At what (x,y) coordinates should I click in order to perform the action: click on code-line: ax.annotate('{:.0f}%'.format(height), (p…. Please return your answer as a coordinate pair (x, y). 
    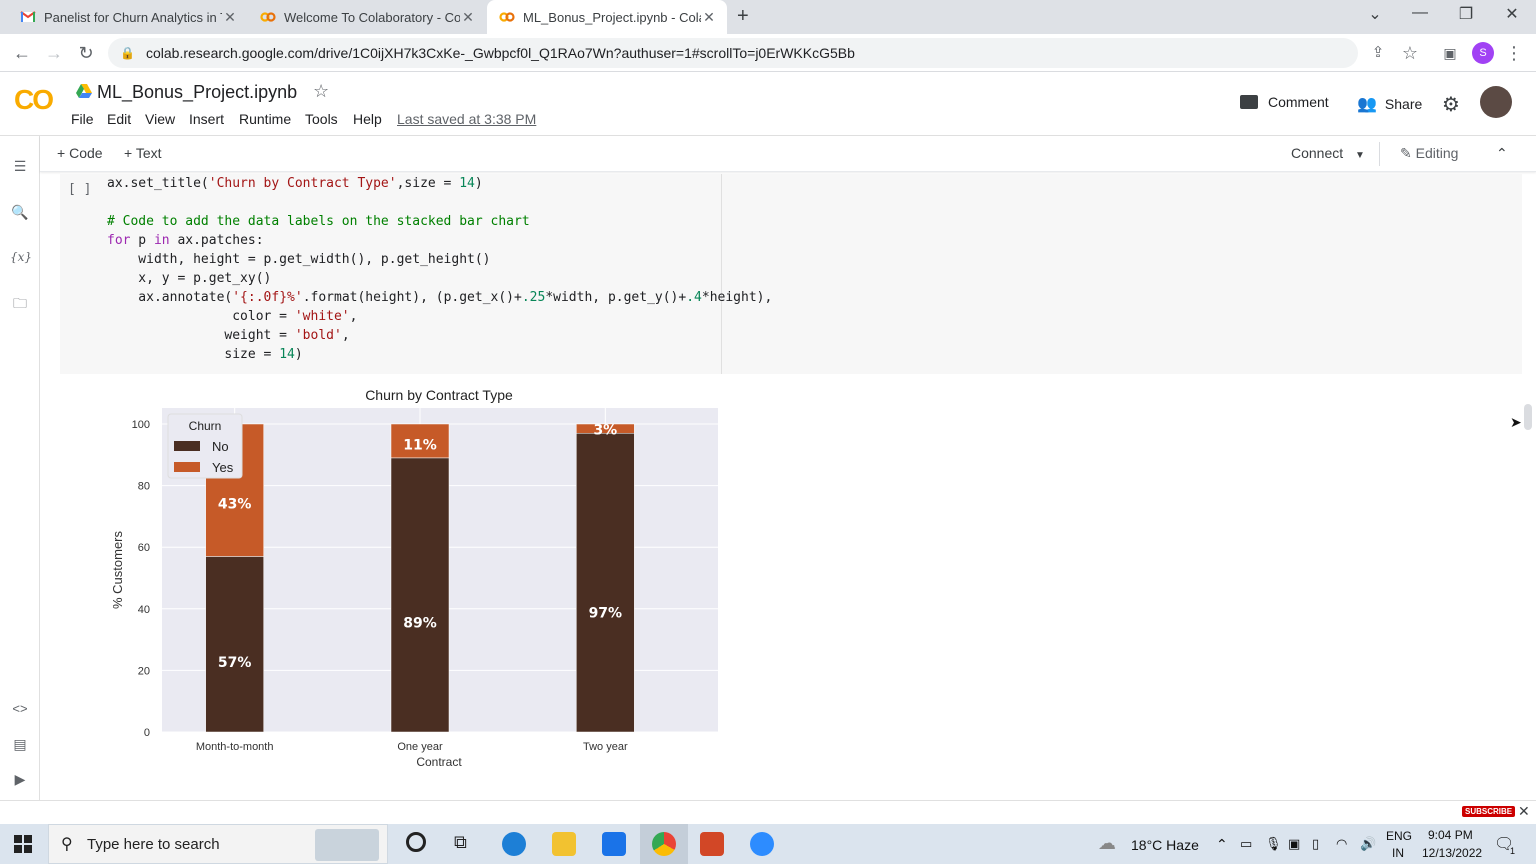
    Looking at the image, I should click on (439, 297).